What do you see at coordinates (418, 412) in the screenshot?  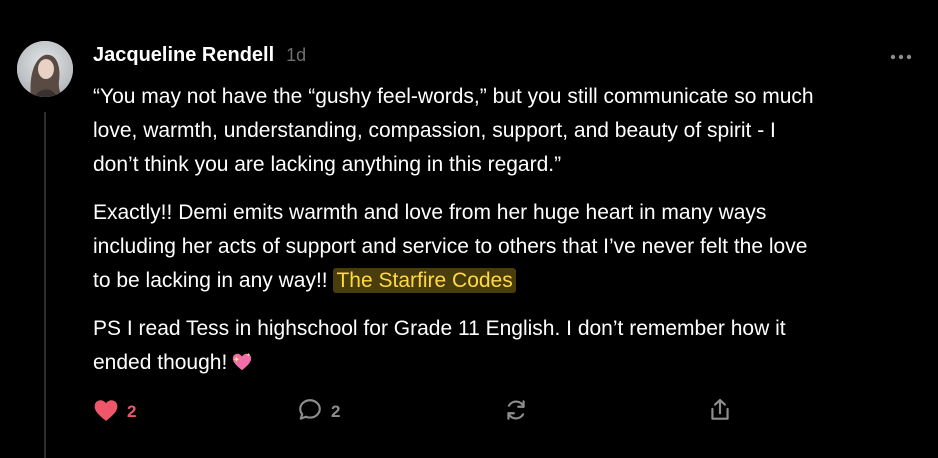 I see `comment-actions: 2 2` at bounding box center [418, 412].